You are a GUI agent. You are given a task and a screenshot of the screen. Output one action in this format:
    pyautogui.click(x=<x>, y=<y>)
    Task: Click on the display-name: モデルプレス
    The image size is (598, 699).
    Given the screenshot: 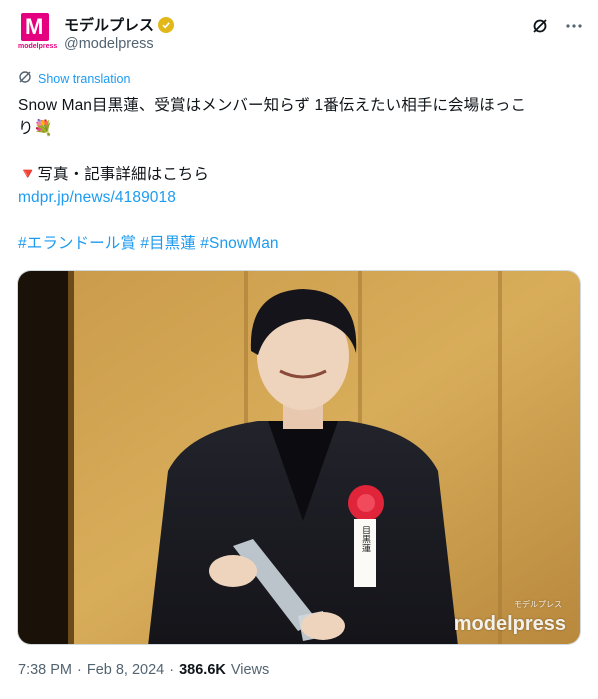 What is the action you would take?
    pyautogui.click(x=109, y=24)
    